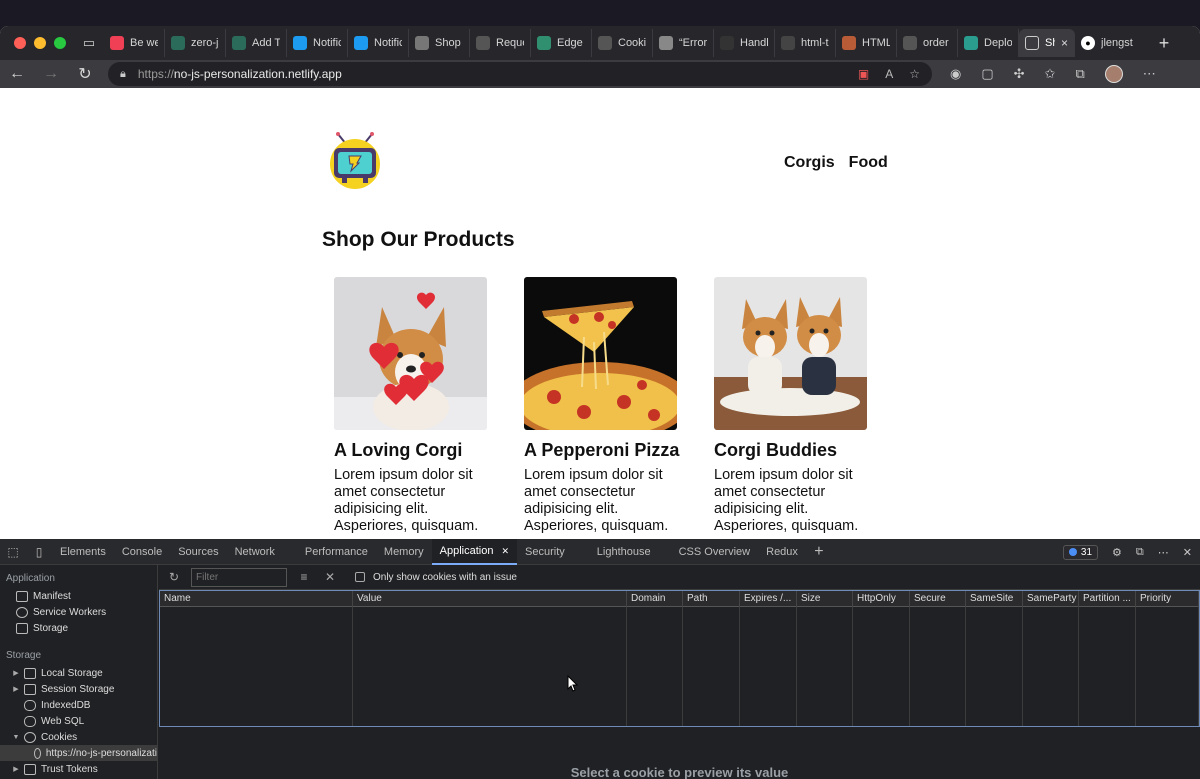  Describe the element at coordinates (355, 161) in the screenshot. I see `tv-logo` at that location.